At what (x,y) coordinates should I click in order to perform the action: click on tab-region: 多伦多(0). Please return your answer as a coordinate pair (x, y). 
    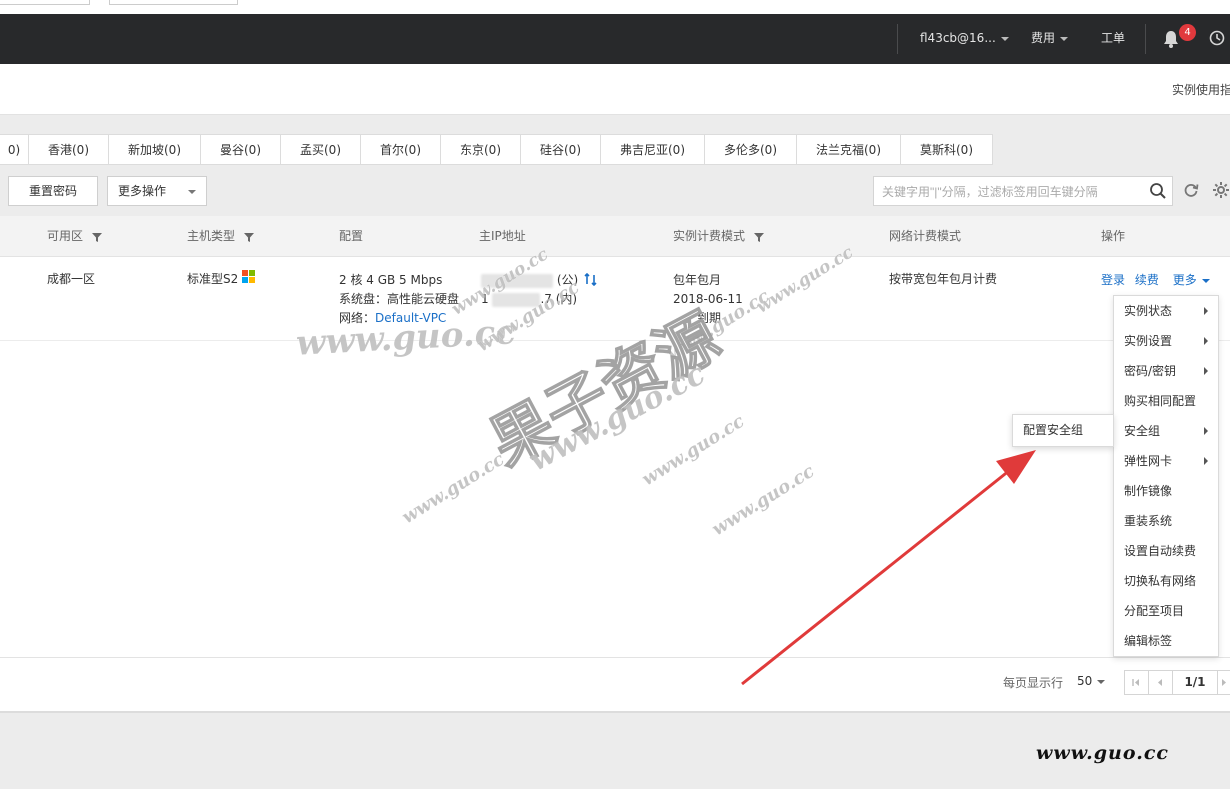
    Looking at the image, I should click on (751, 149).